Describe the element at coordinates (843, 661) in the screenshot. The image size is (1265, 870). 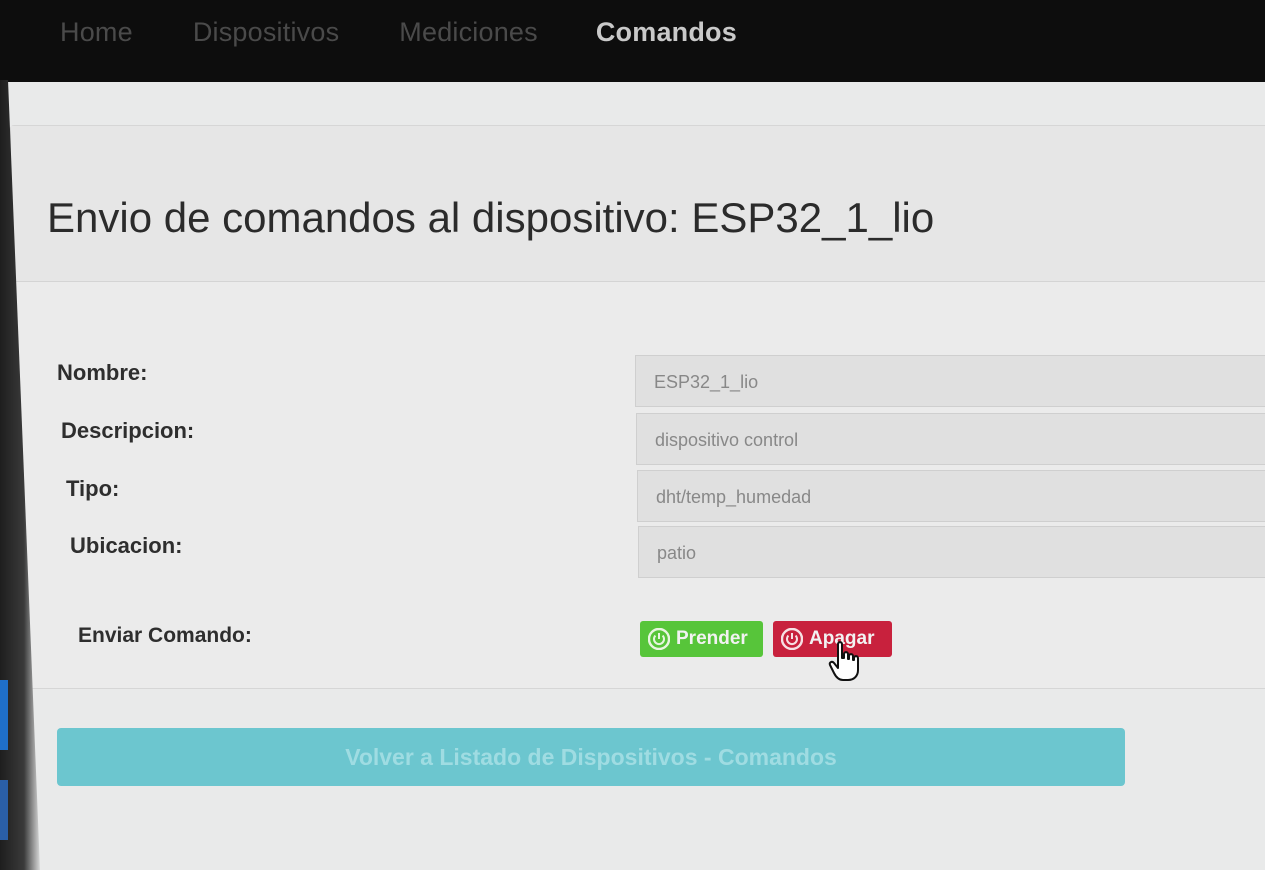
I see `hand-pointer-icon` at that location.